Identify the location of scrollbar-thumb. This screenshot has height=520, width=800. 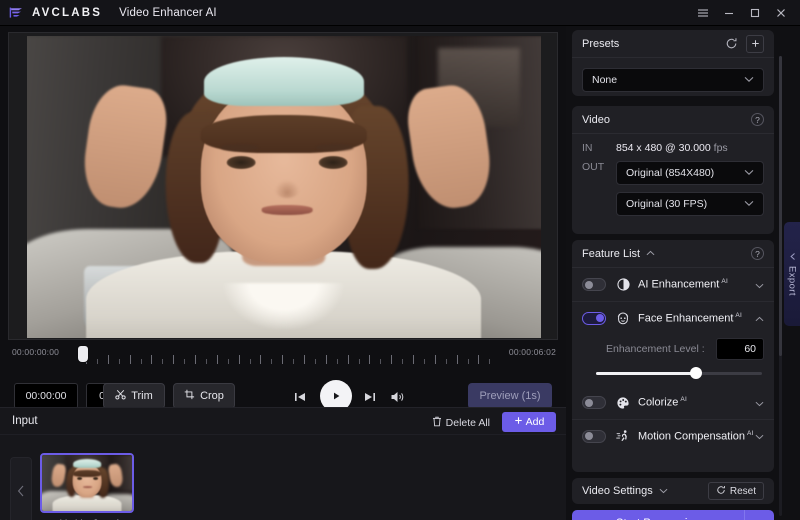
(780, 206).